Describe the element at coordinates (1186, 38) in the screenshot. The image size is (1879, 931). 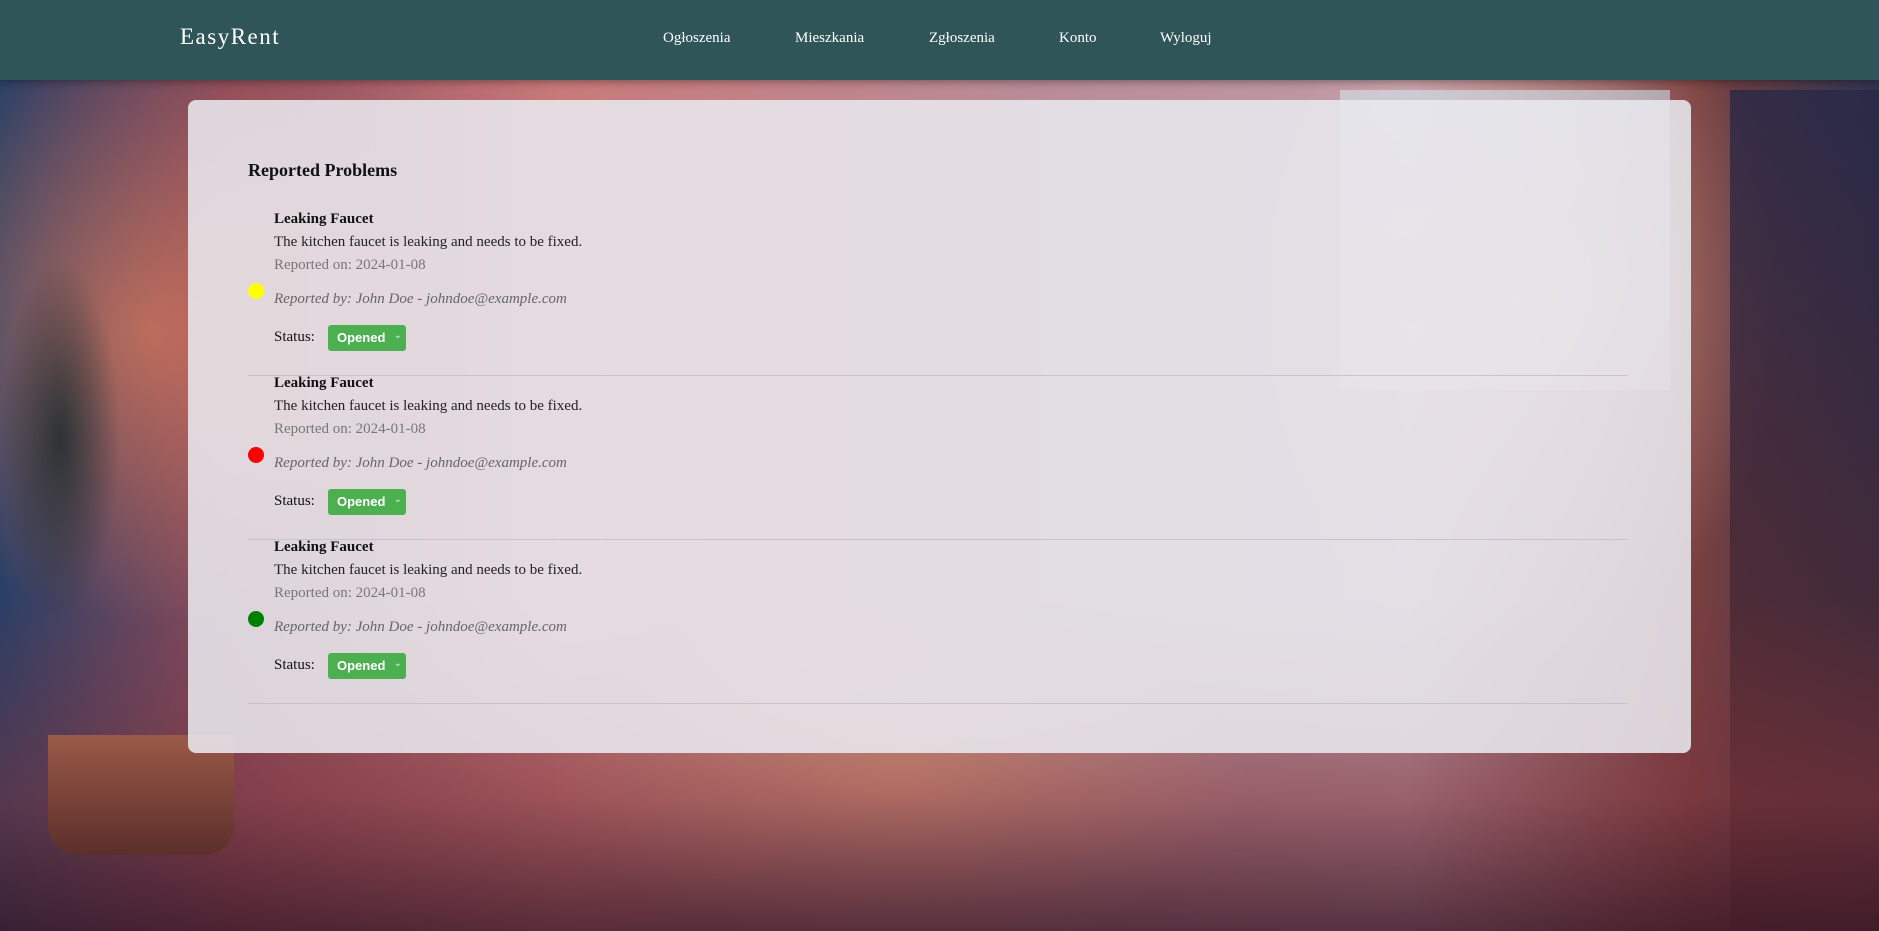
I see `nav-link-wyloguj: Wyloguj` at that location.